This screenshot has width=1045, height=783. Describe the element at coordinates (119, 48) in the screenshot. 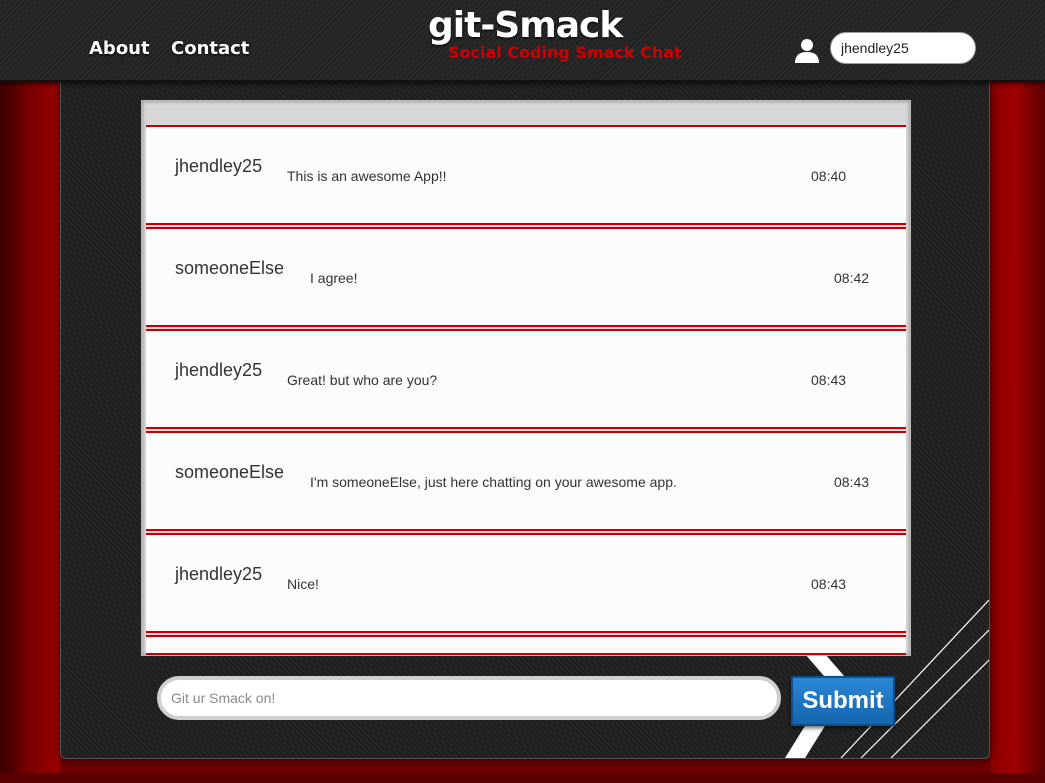

I see `nav-about-link: About` at that location.